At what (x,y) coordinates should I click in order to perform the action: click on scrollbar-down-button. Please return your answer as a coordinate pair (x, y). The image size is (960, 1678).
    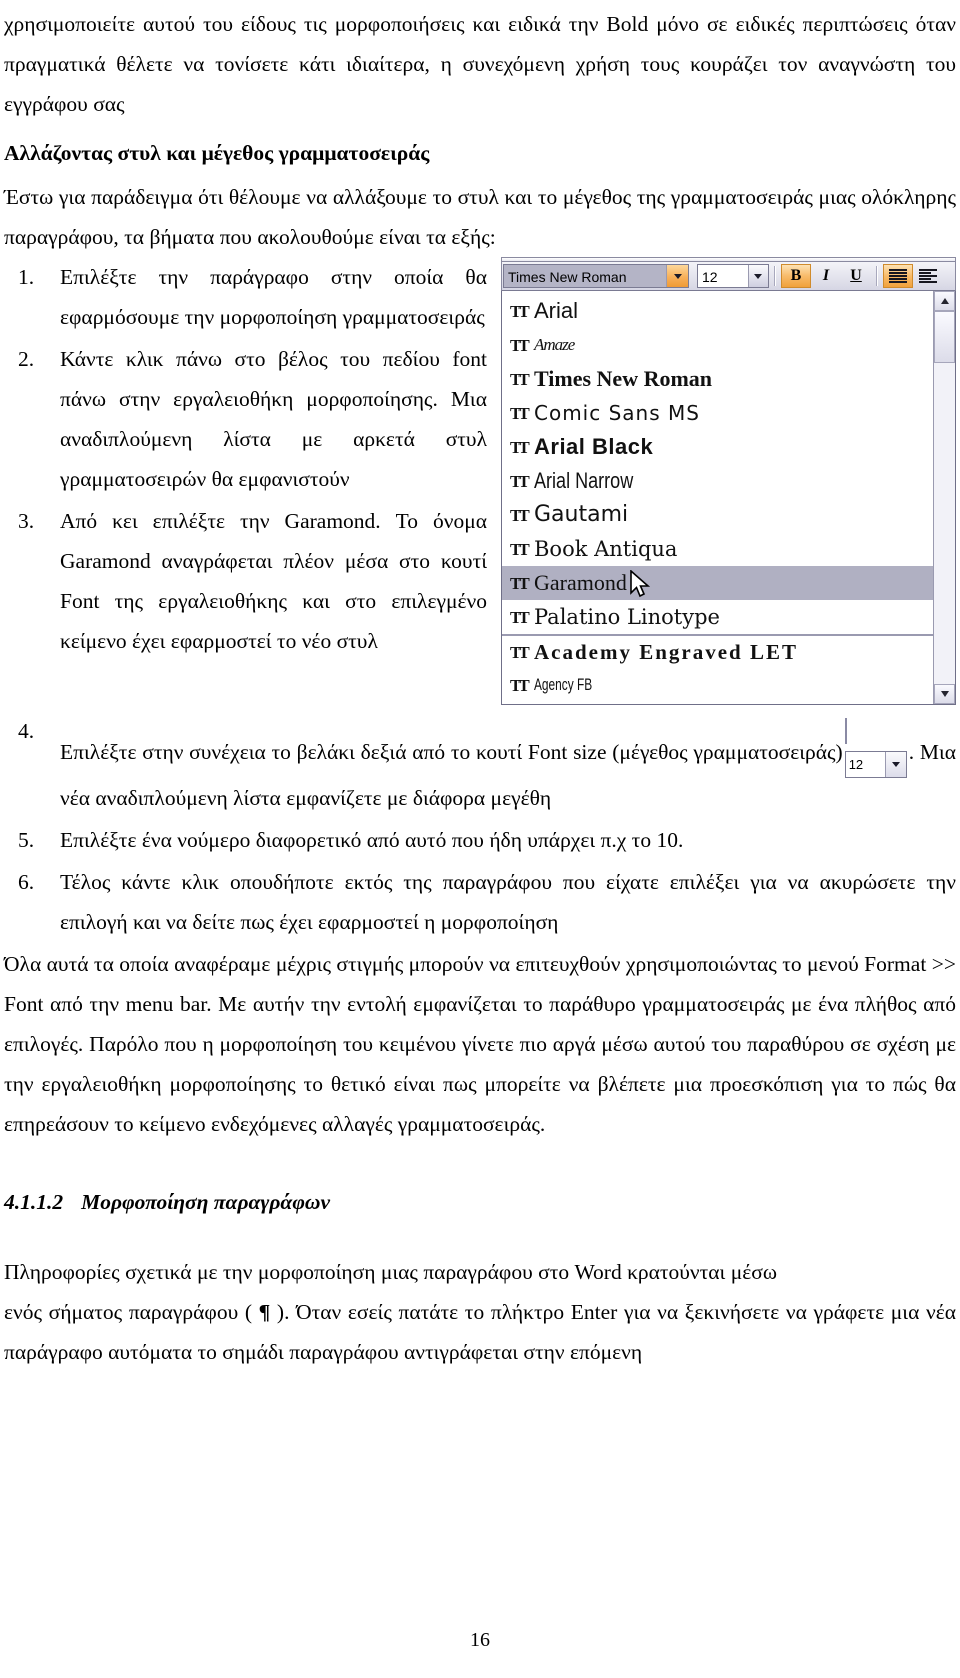
    Looking at the image, I should click on (944, 694).